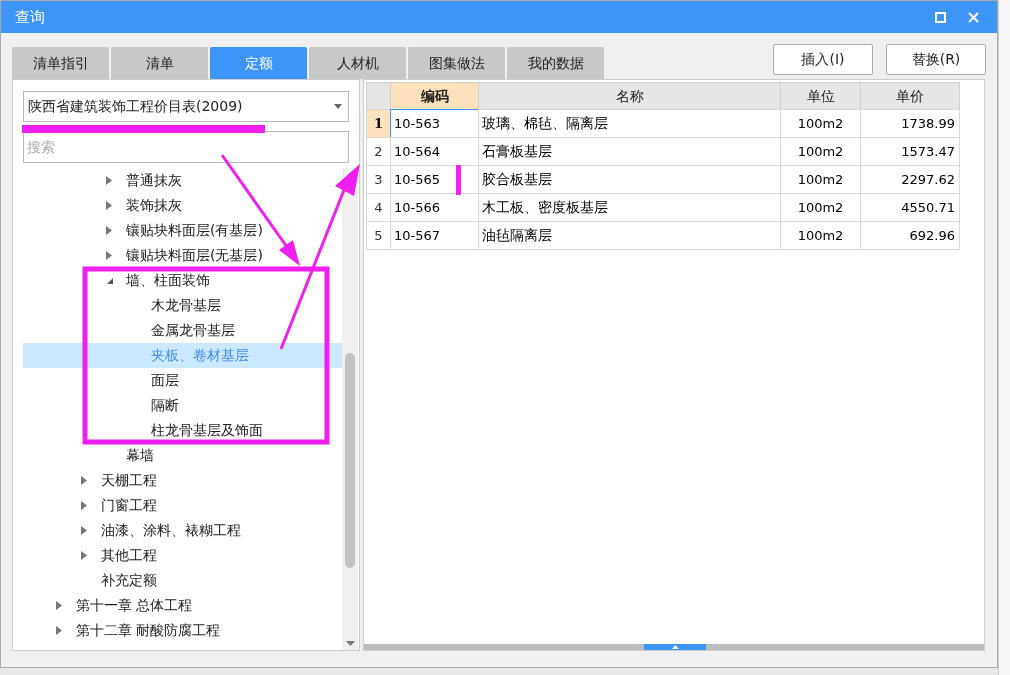  What do you see at coordinates (182, 630) in the screenshot?
I see `tree-item: 第十二章 耐酸防腐工程` at bounding box center [182, 630].